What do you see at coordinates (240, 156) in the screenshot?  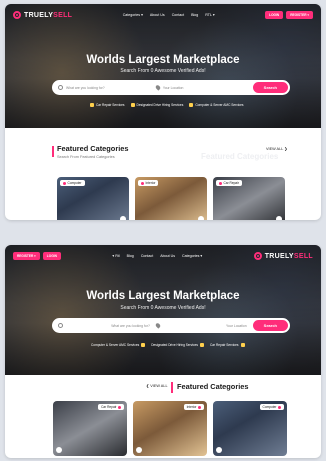 I see `section-ghost-title: Featured Categories` at bounding box center [240, 156].